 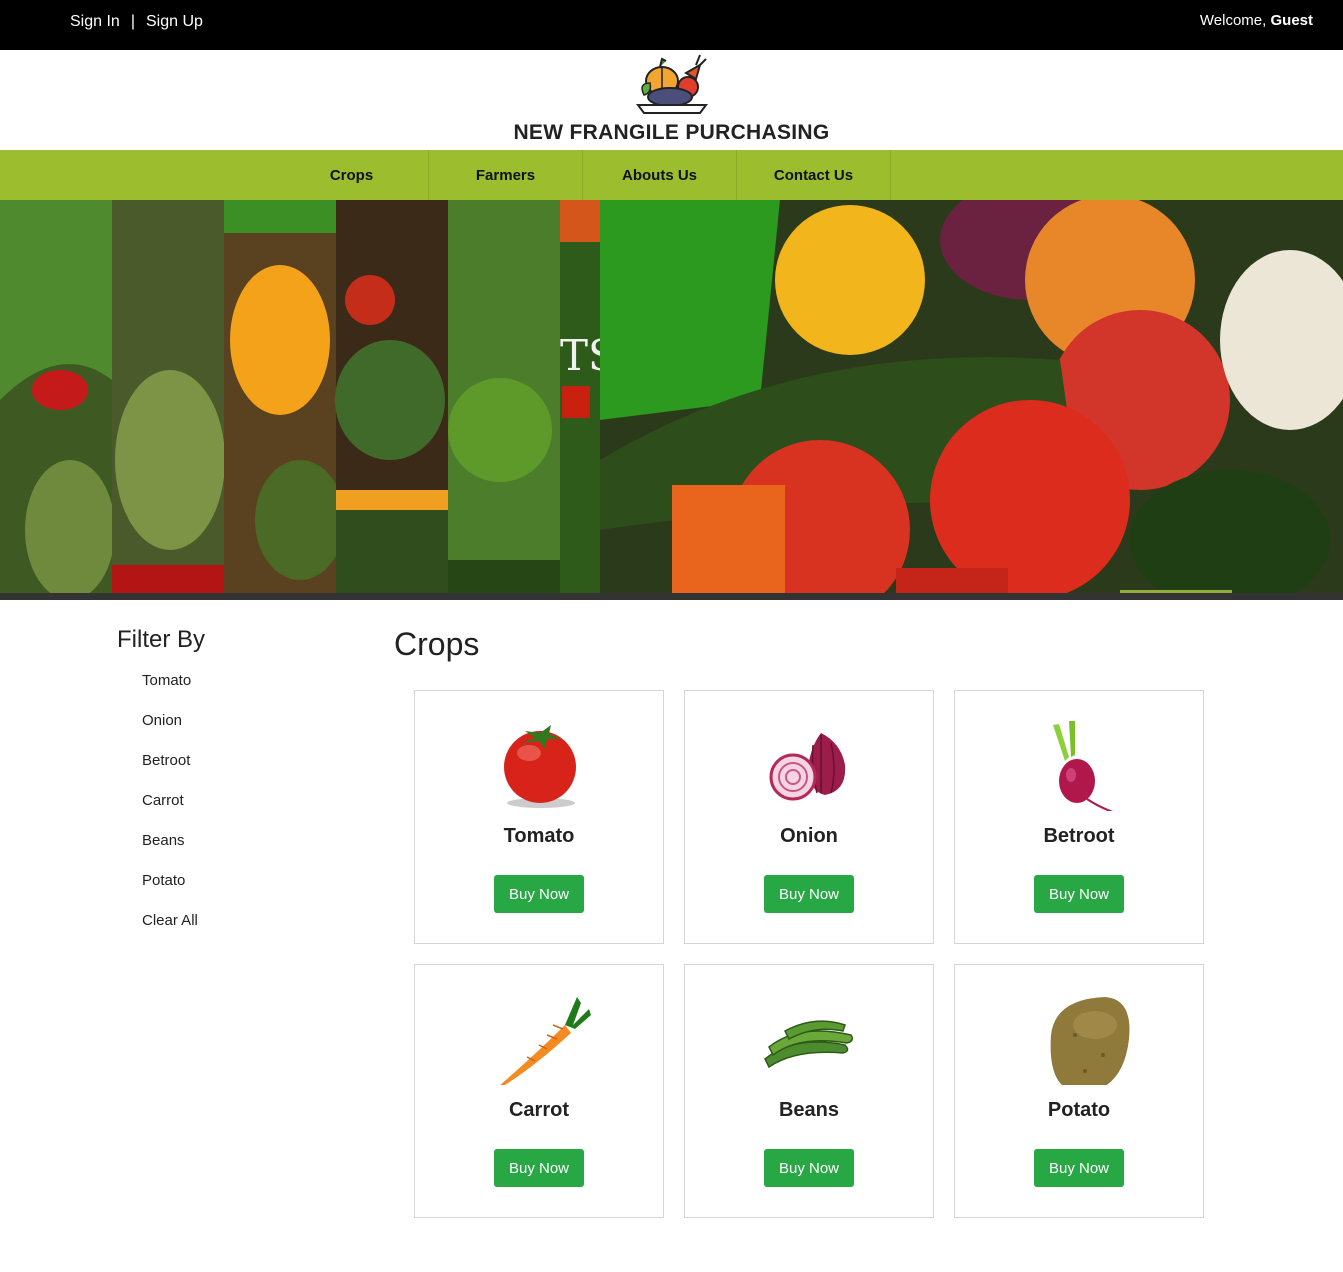 I want to click on crop-card-tomato: Tomato Buy Now, so click(x=539, y=817).